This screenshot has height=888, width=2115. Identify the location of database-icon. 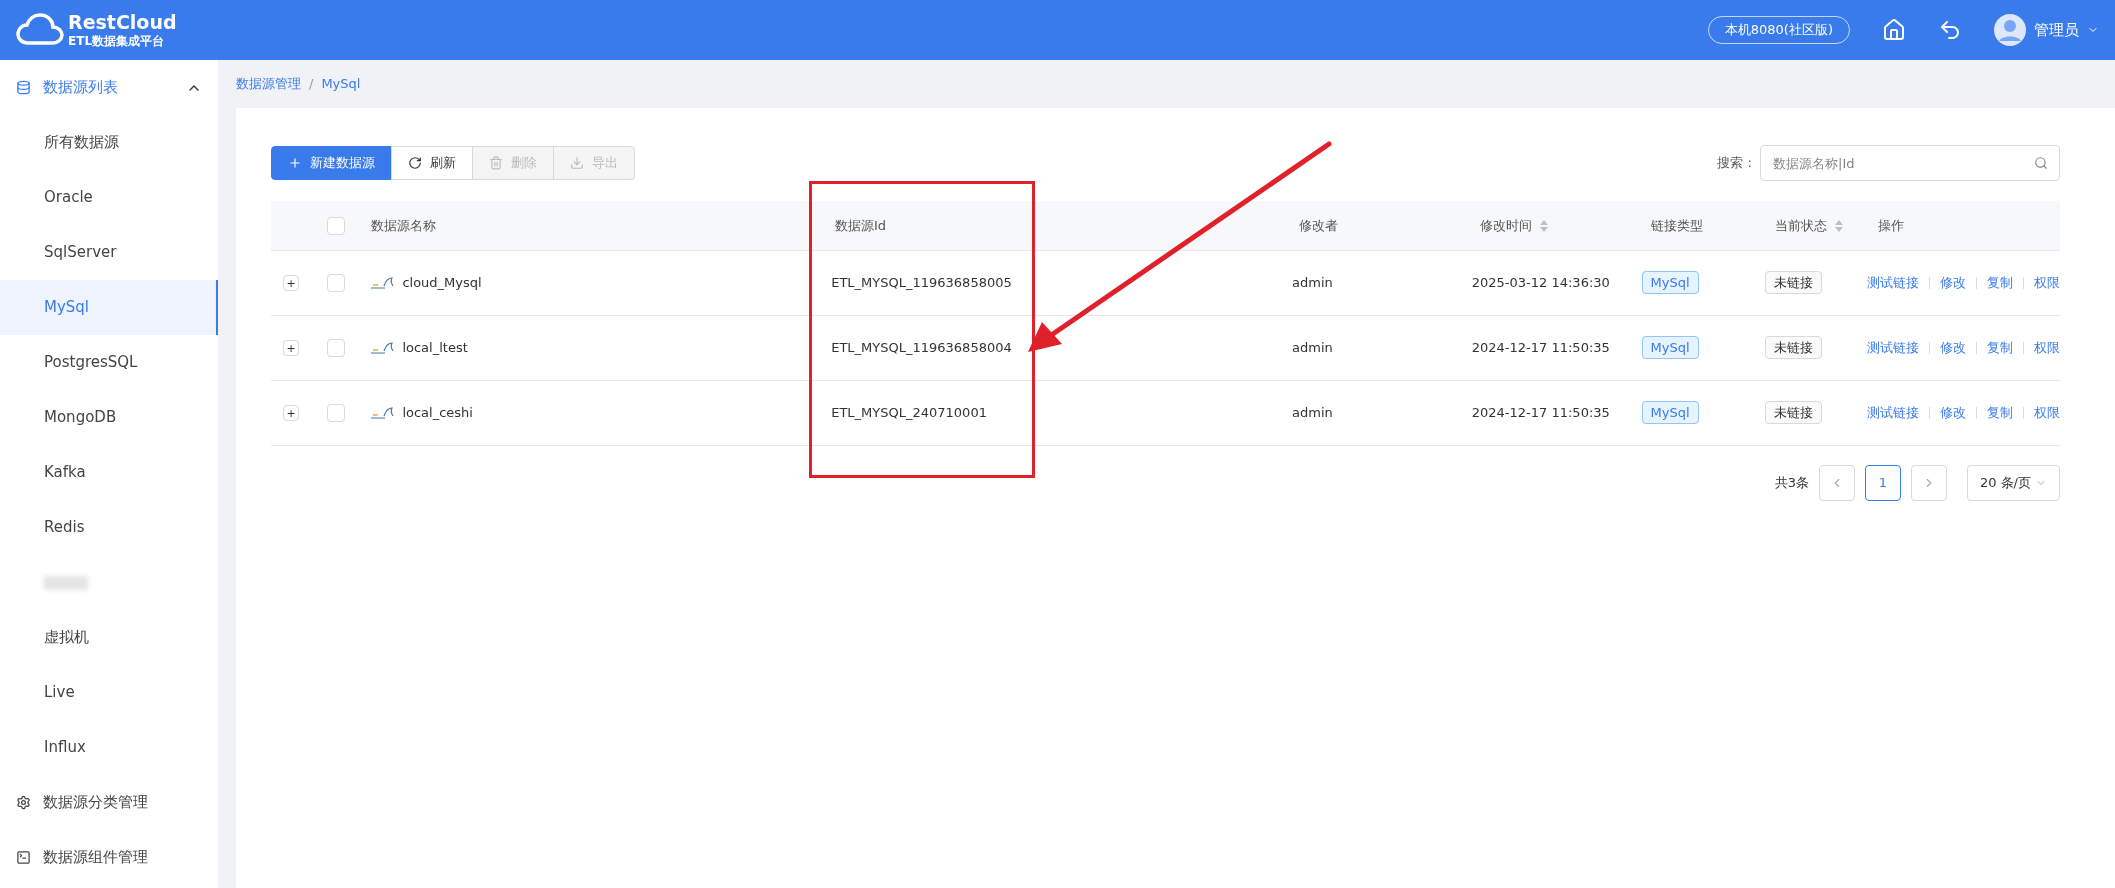
(23, 87).